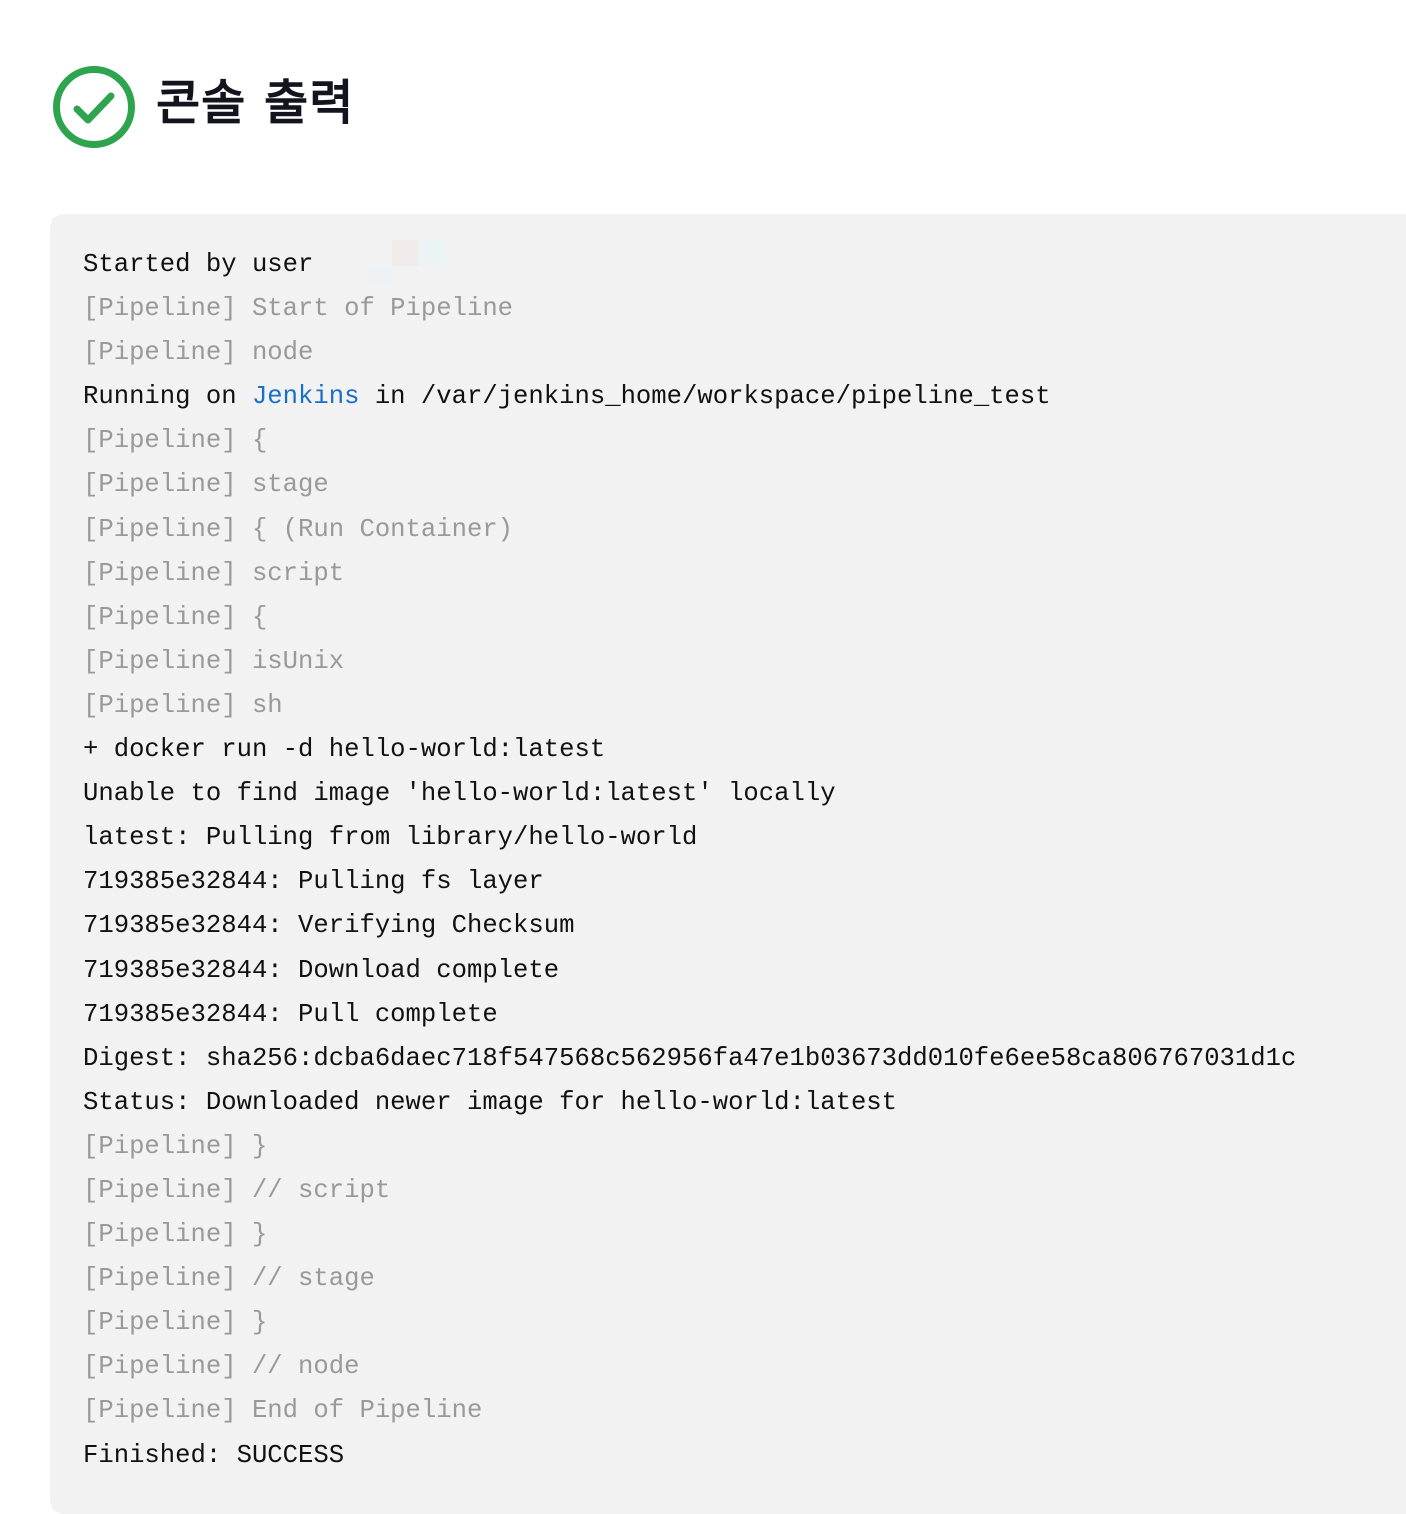 The width and height of the screenshot is (1406, 1514). I want to click on console-line: latest: Pulling from library/hello-world, so click(390, 838).